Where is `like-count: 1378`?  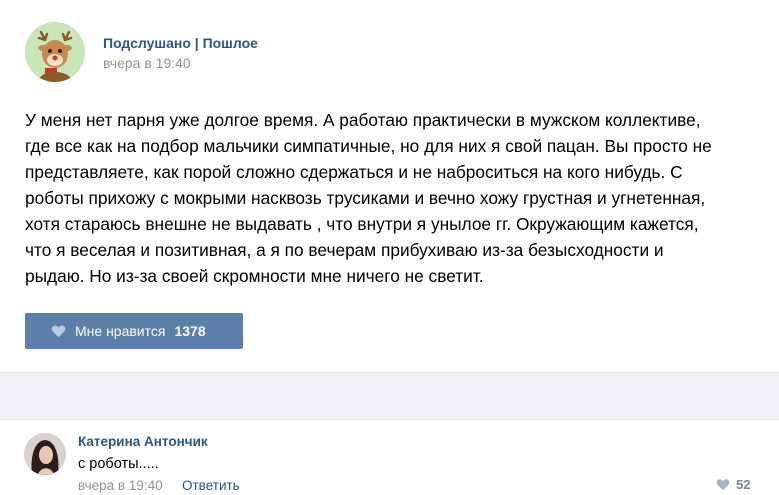
like-count: 1378 is located at coordinates (190, 331).